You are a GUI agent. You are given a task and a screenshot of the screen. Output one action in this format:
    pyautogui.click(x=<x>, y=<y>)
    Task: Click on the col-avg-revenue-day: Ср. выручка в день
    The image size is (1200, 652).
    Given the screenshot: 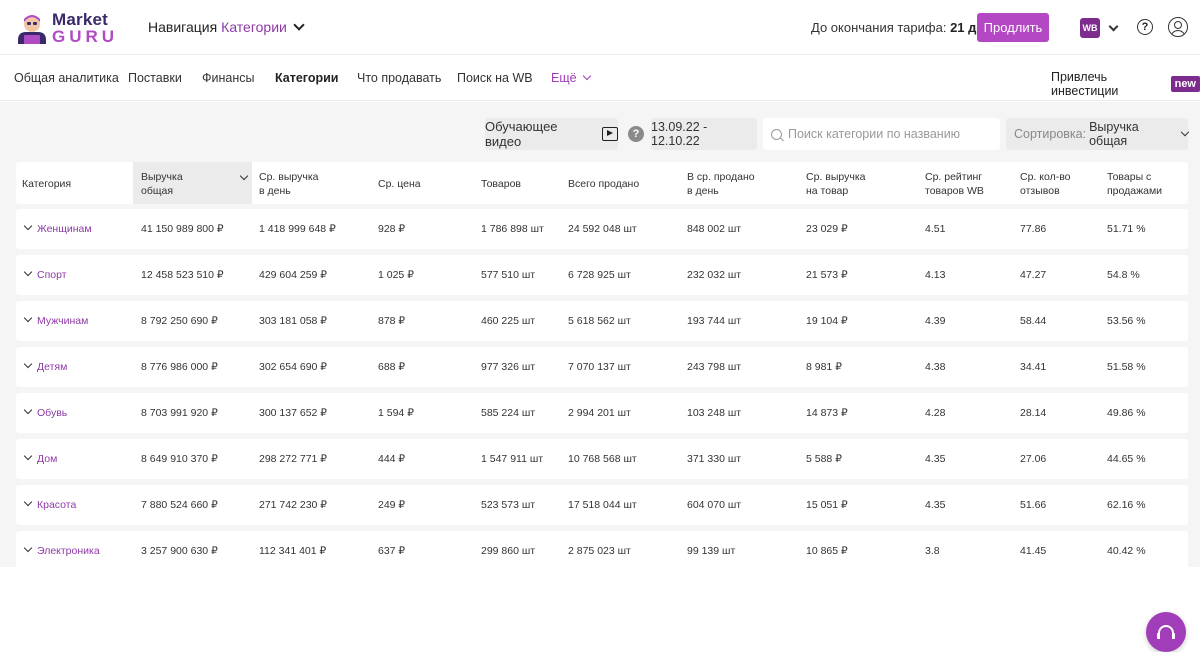 What is the action you would take?
    pyautogui.click(x=289, y=184)
    